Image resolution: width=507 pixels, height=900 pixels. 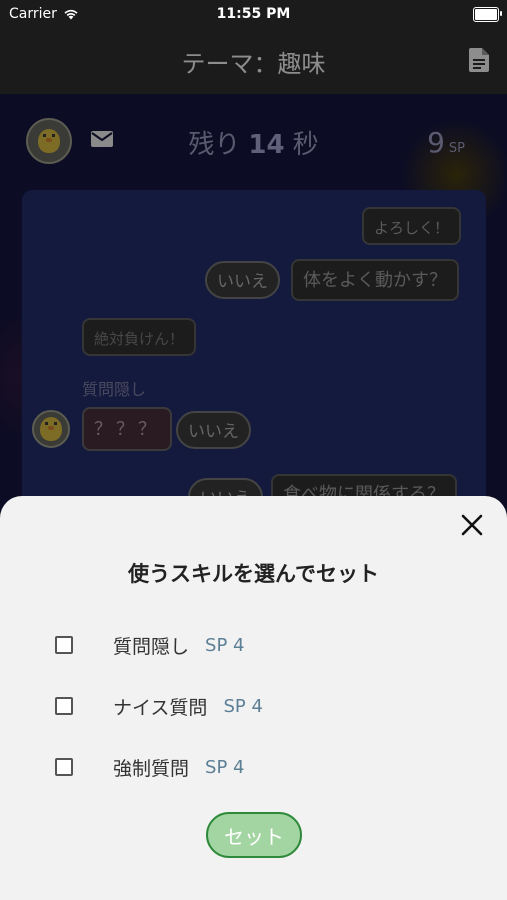 What do you see at coordinates (254, 835) in the screenshot?
I see `set-button: セット` at bounding box center [254, 835].